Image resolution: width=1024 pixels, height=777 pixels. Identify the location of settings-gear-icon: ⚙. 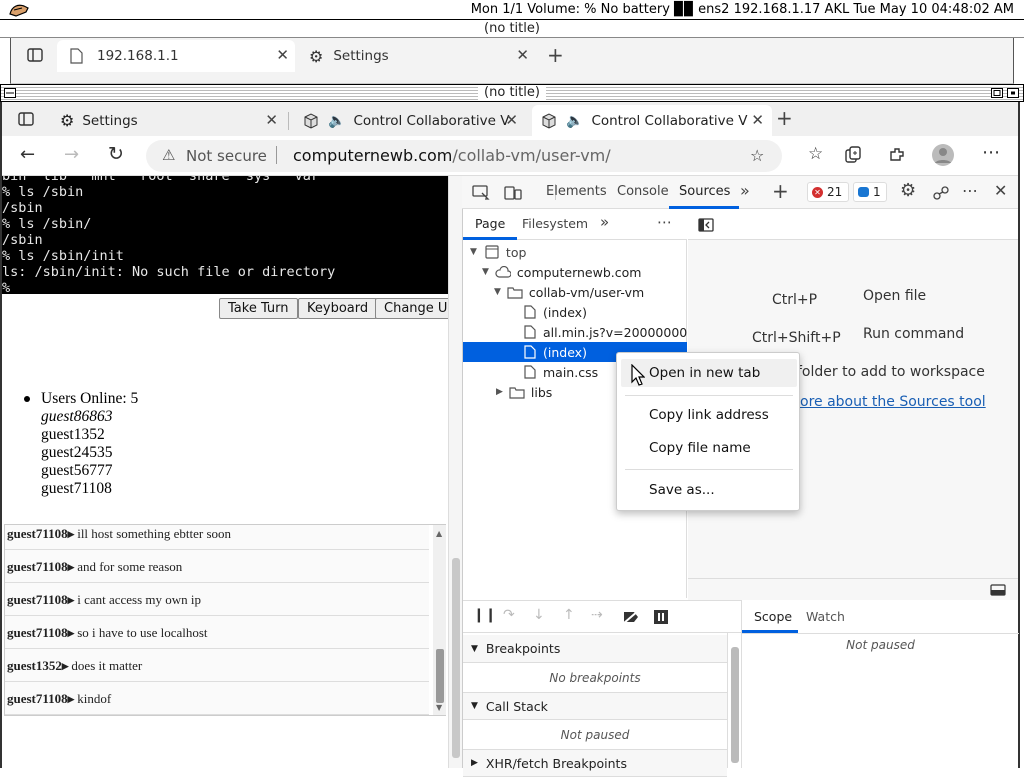
(908, 190).